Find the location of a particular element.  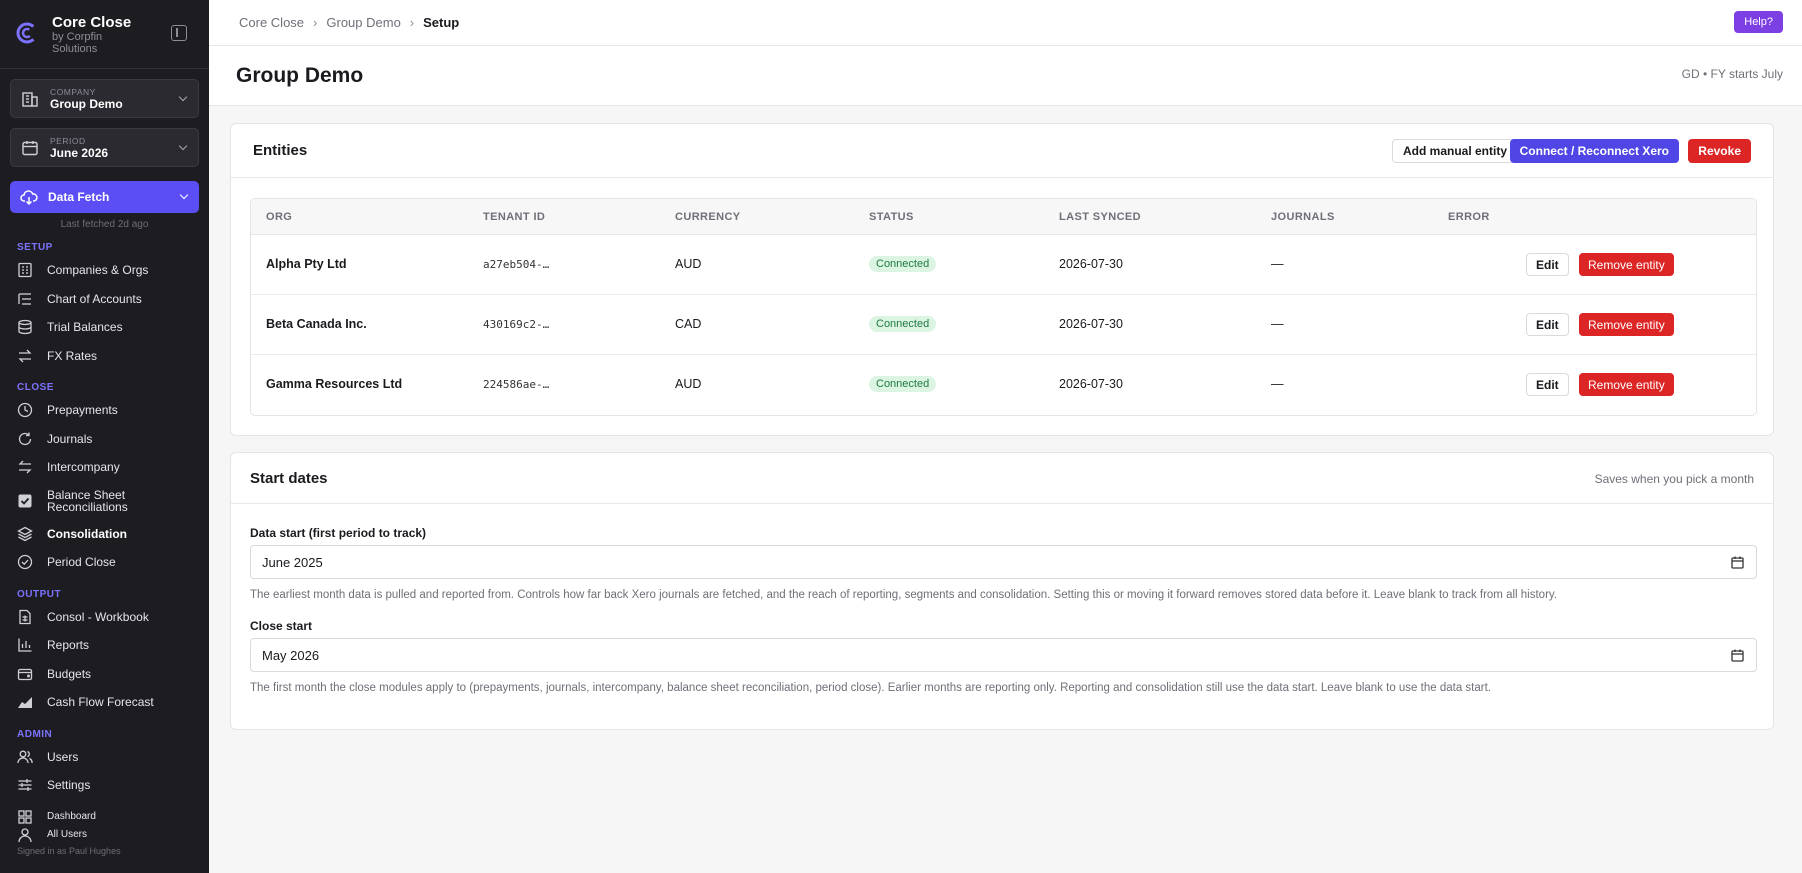

nav-label: FX Rates is located at coordinates (72, 355).